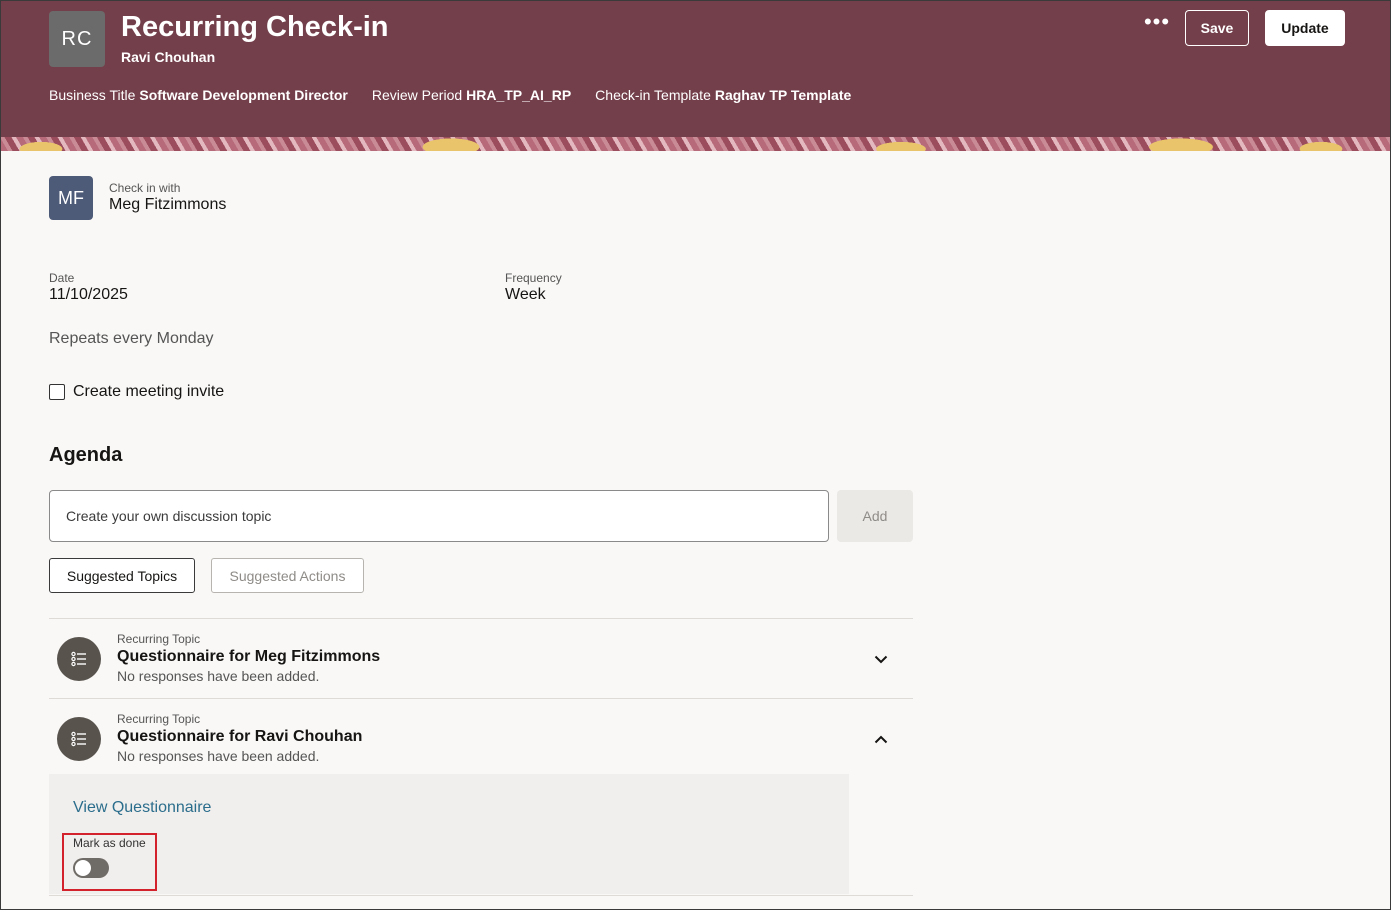 Image resolution: width=1391 pixels, height=910 pixels. I want to click on meeting-invite-label: Create meeting invite, so click(148, 392).